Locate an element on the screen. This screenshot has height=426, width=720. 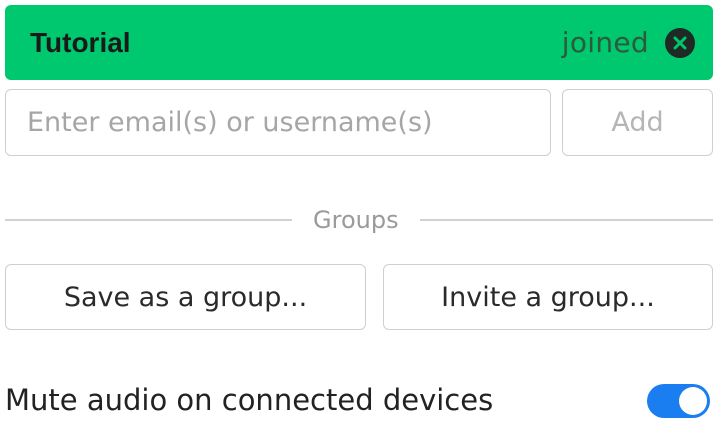
member-name: Tutorial is located at coordinates (80, 42).